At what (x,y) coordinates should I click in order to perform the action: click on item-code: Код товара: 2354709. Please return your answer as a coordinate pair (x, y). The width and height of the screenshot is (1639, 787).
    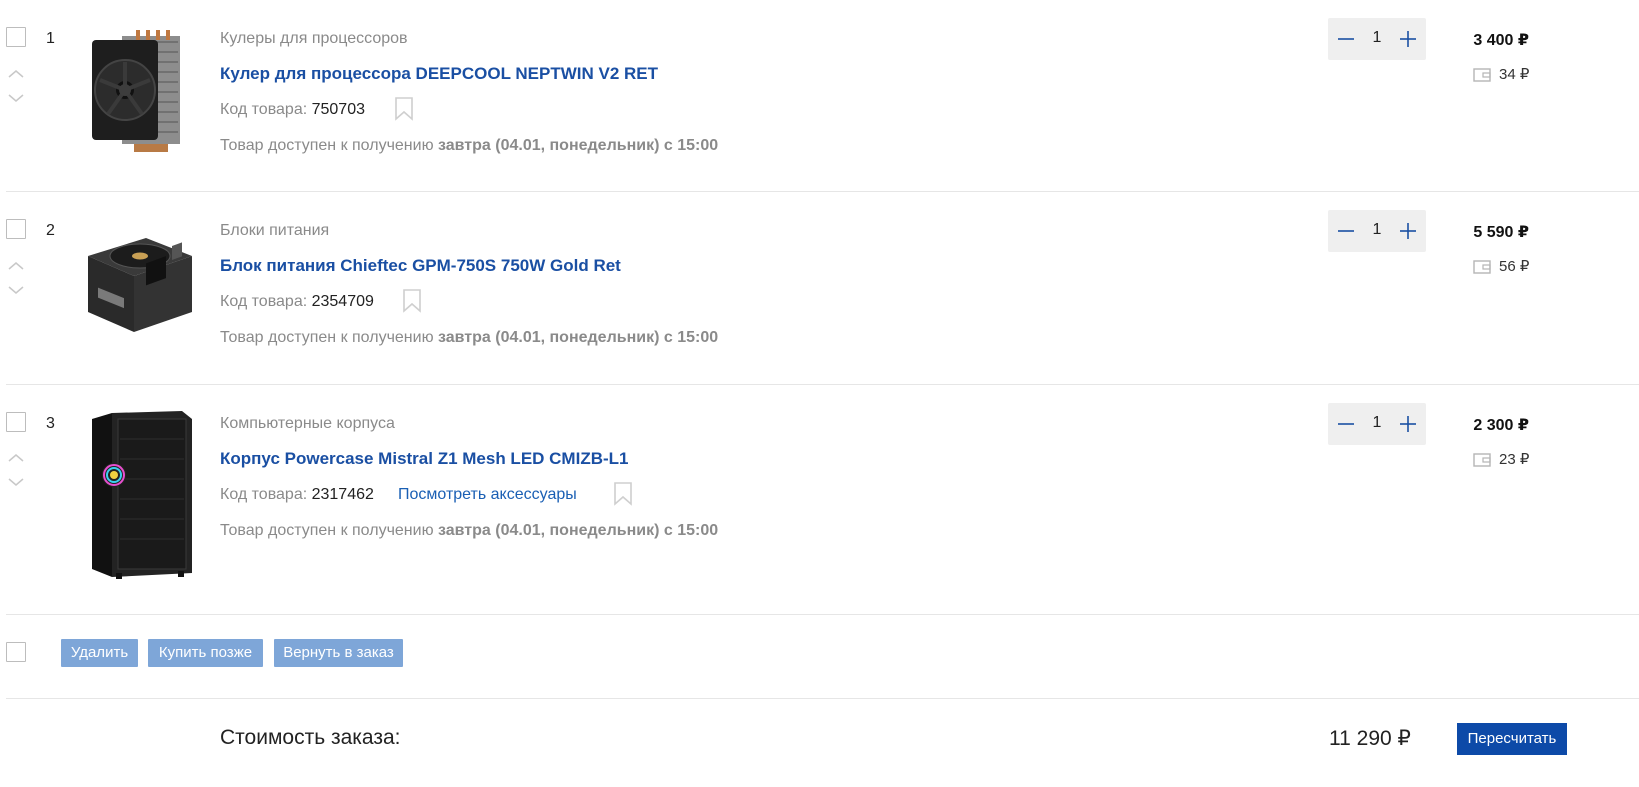
    Looking at the image, I should click on (297, 302).